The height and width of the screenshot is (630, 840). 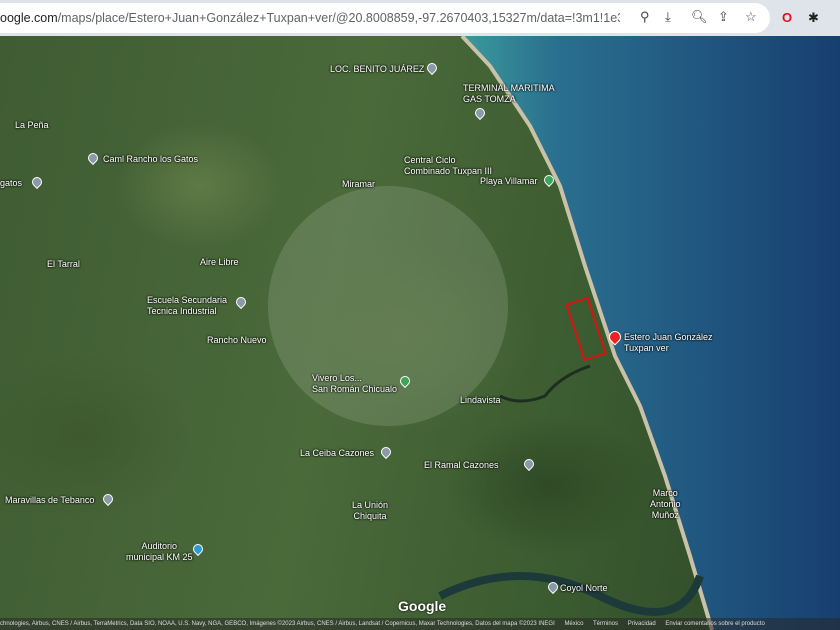 What do you see at coordinates (668, 17) in the screenshot?
I see `install-icon: ⤓` at bounding box center [668, 17].